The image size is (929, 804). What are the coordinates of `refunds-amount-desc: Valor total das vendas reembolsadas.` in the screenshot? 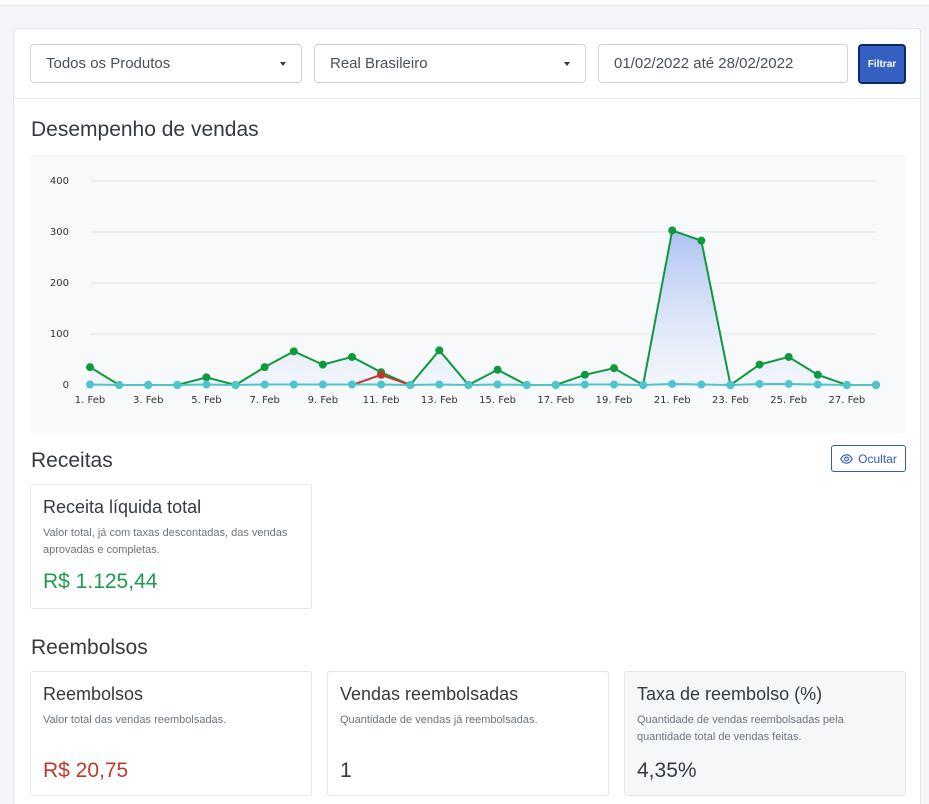 It's located at (135, 720).